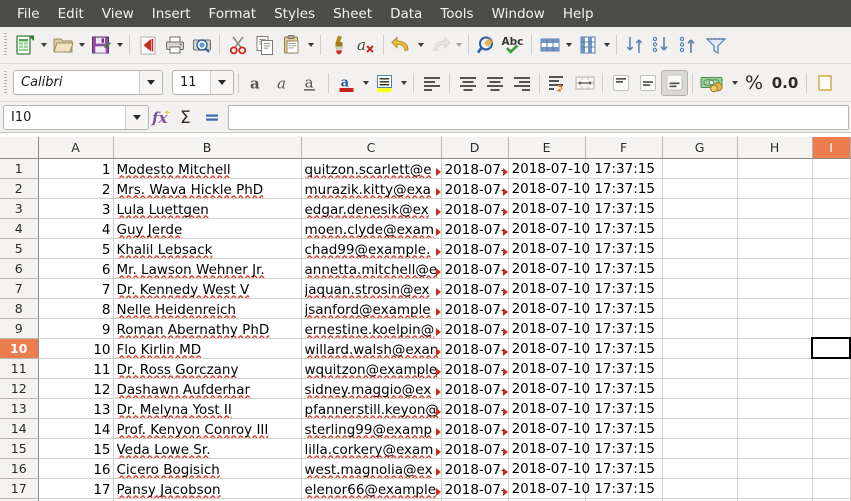 The height and width of the screenshot is (501, 851). I want to click on cell-B17: Pansy Jacobson, so click(207, 488).